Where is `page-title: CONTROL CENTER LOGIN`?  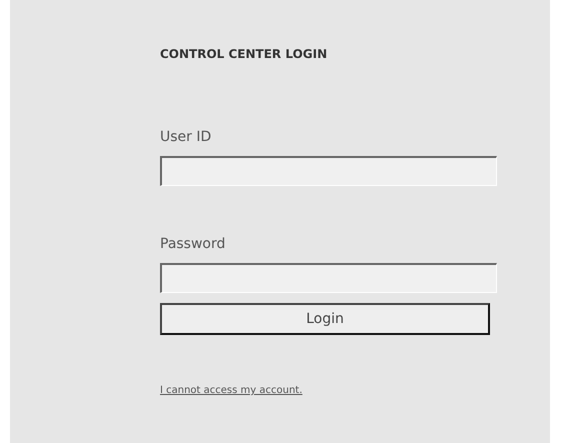 page-title: CONTROL CENTER LOGIN is located at coordinates (244, 54).